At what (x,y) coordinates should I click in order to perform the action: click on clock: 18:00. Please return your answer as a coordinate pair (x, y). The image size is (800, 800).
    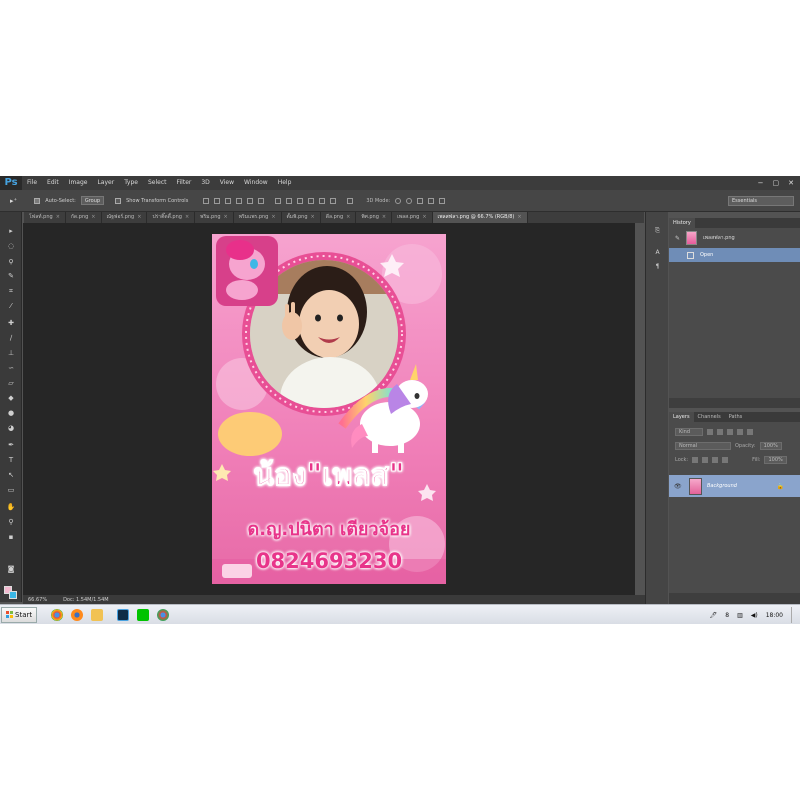
    Looking at the image, I should click on (774, 615).